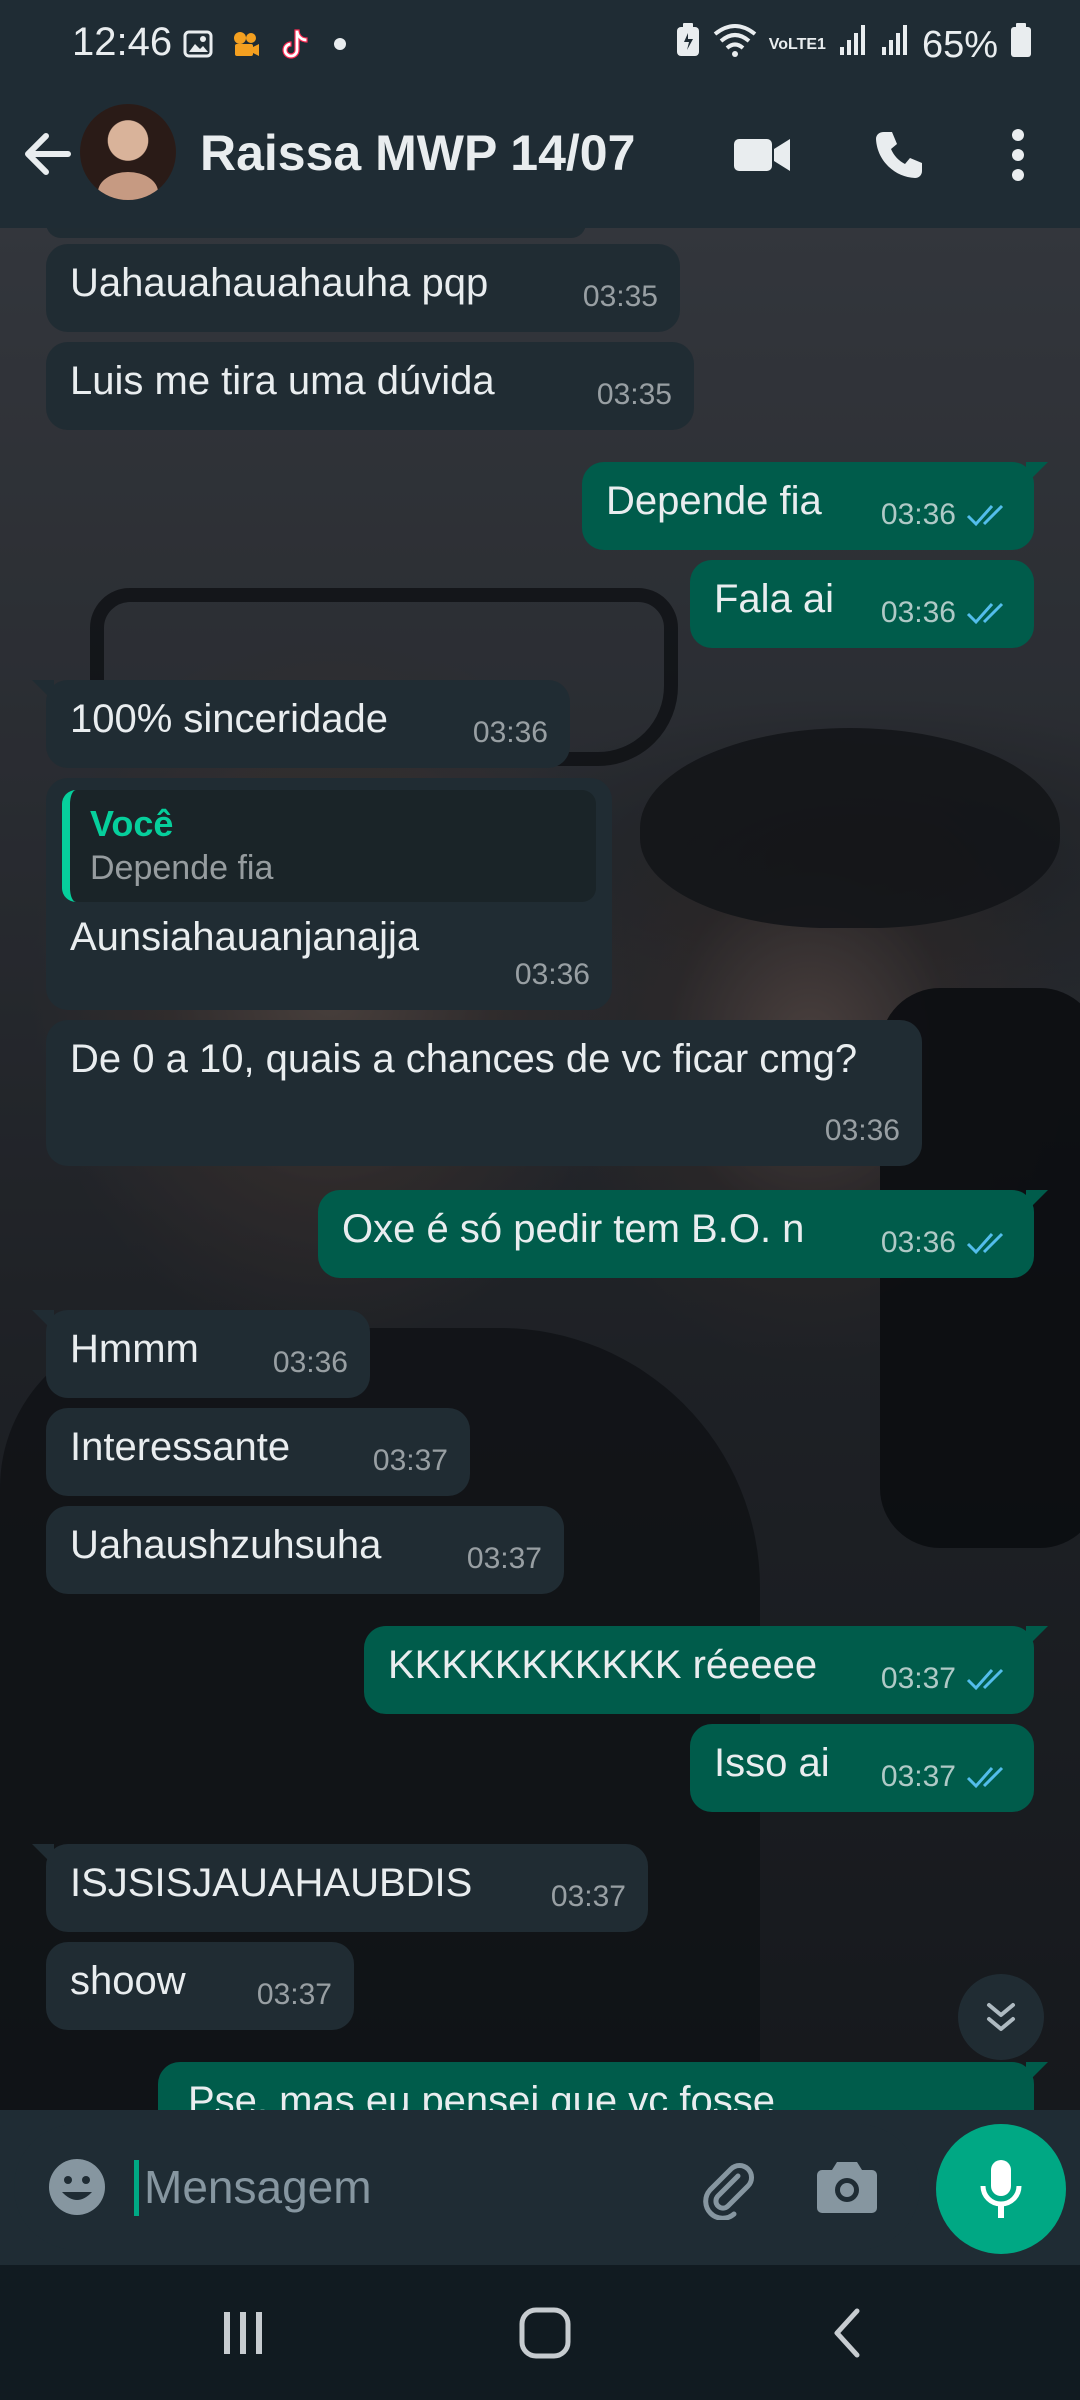 Image resolution: width=1080 pixels, height=2400 pixels. What do you see at coordinates (229, 719) in the screenshot?
I see `message-text: 100% sinceridade` at bounding box center [229, 719].